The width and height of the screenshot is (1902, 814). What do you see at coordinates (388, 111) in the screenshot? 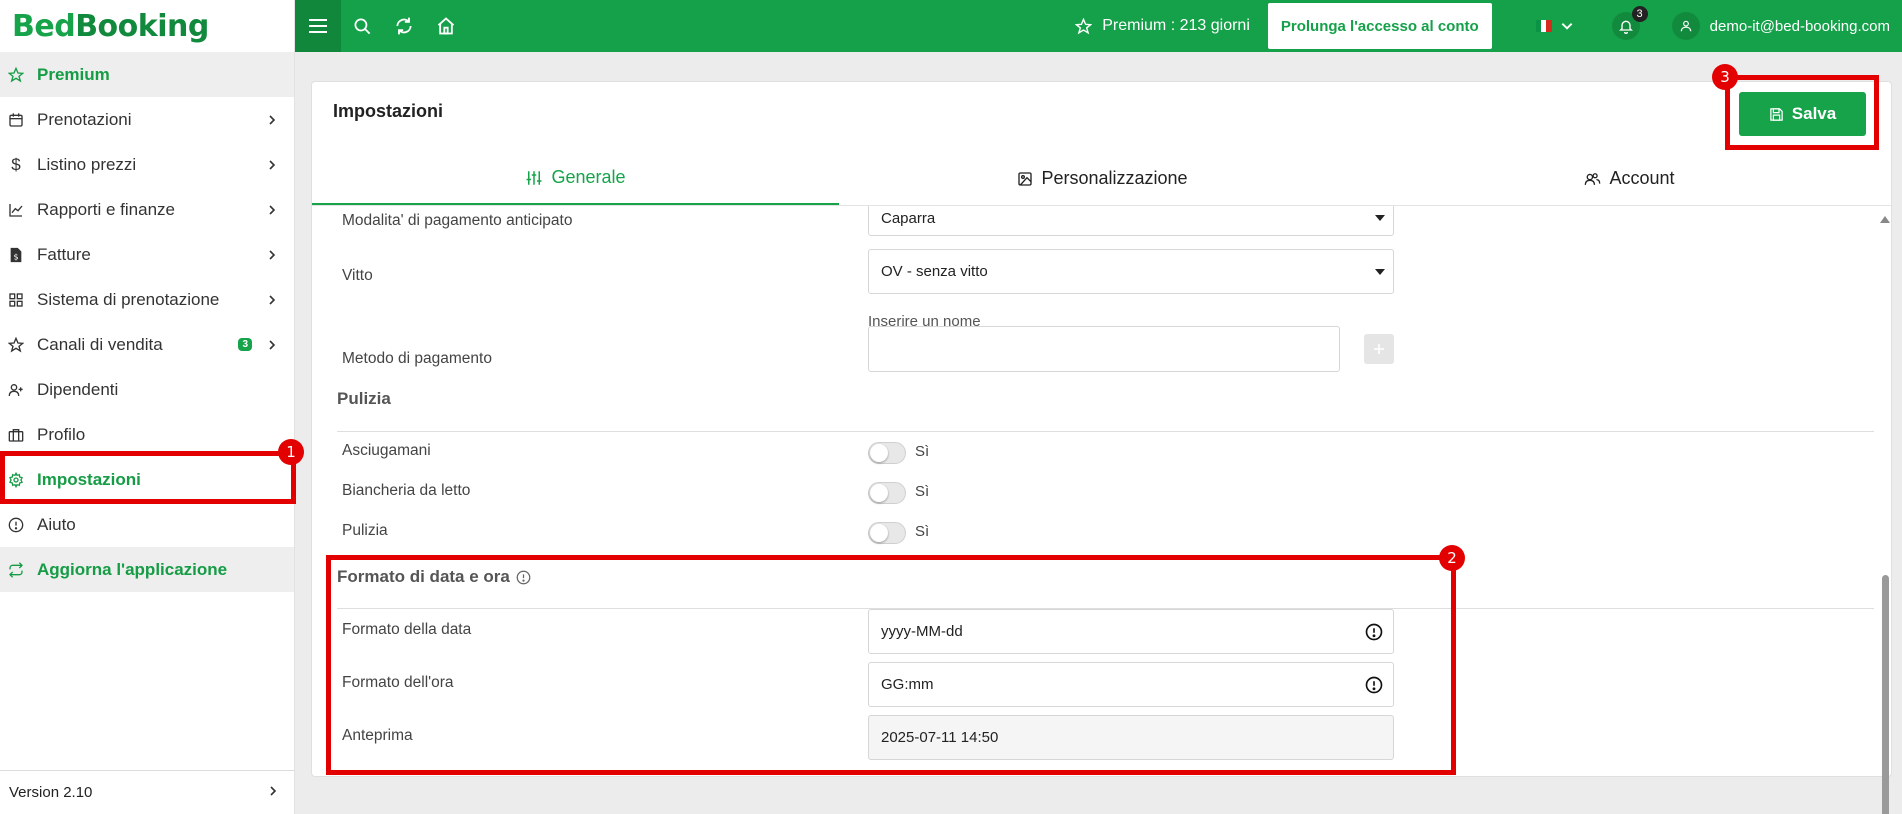
I see `page-title: Impostazioni` at bounding box center [388, 111].